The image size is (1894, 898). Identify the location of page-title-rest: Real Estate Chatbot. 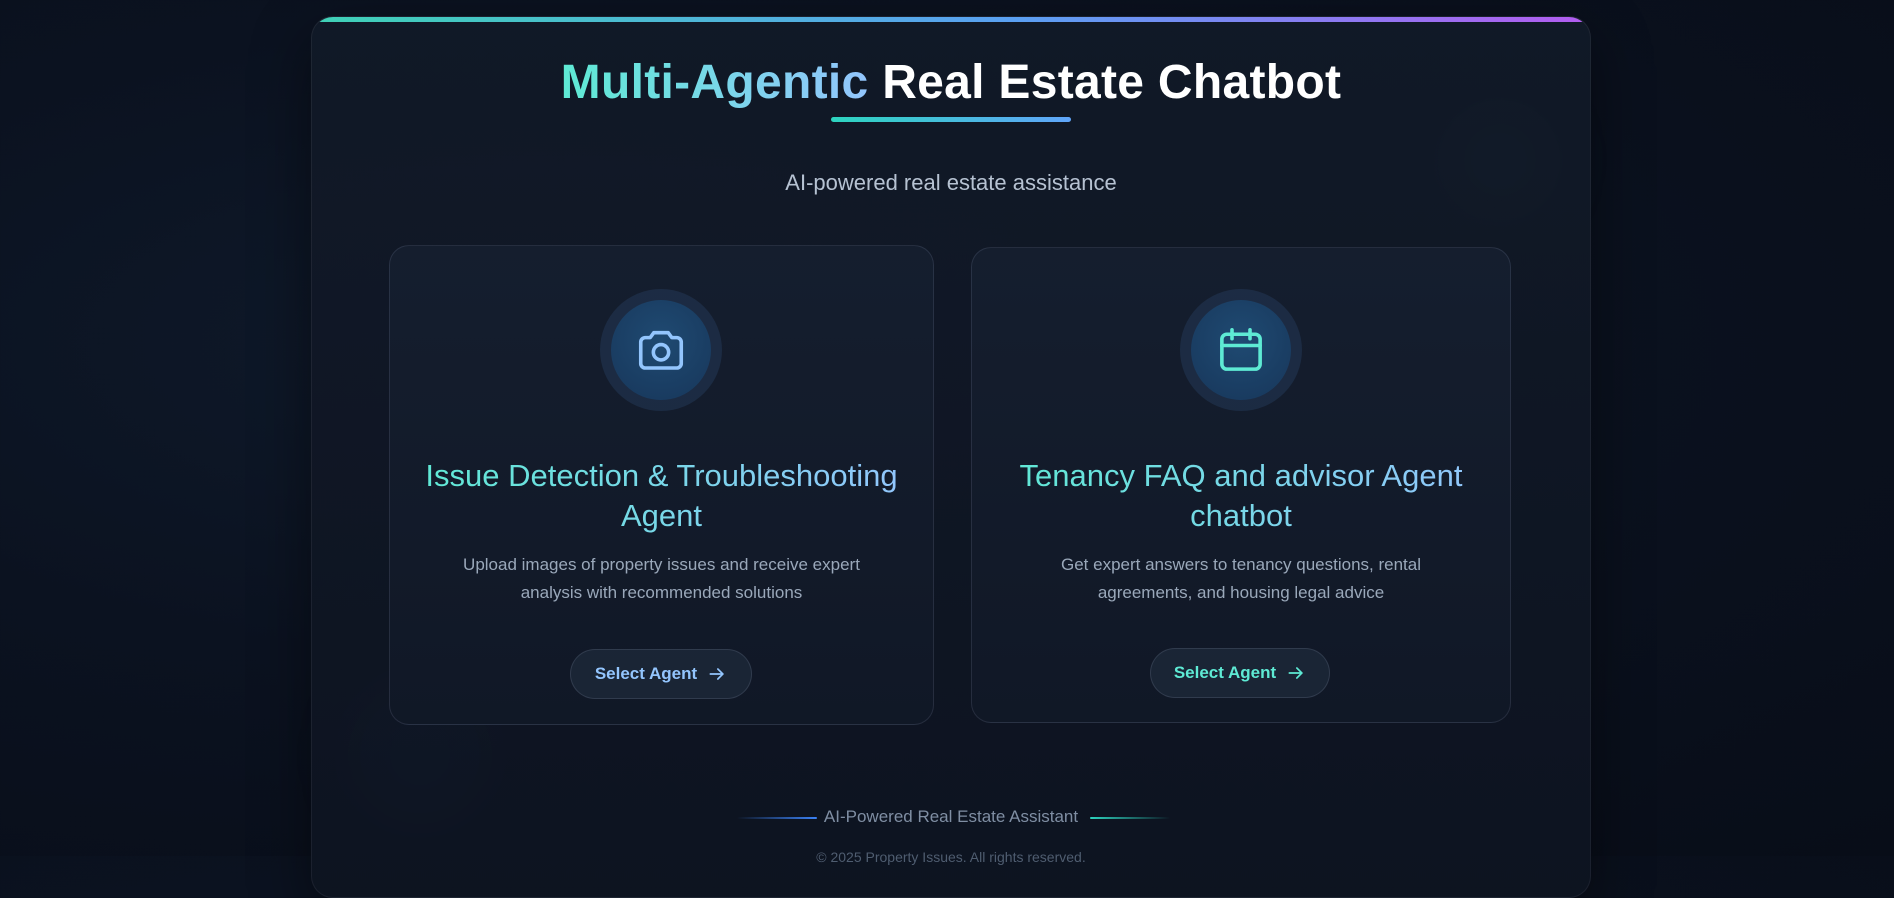
(1112, 82).